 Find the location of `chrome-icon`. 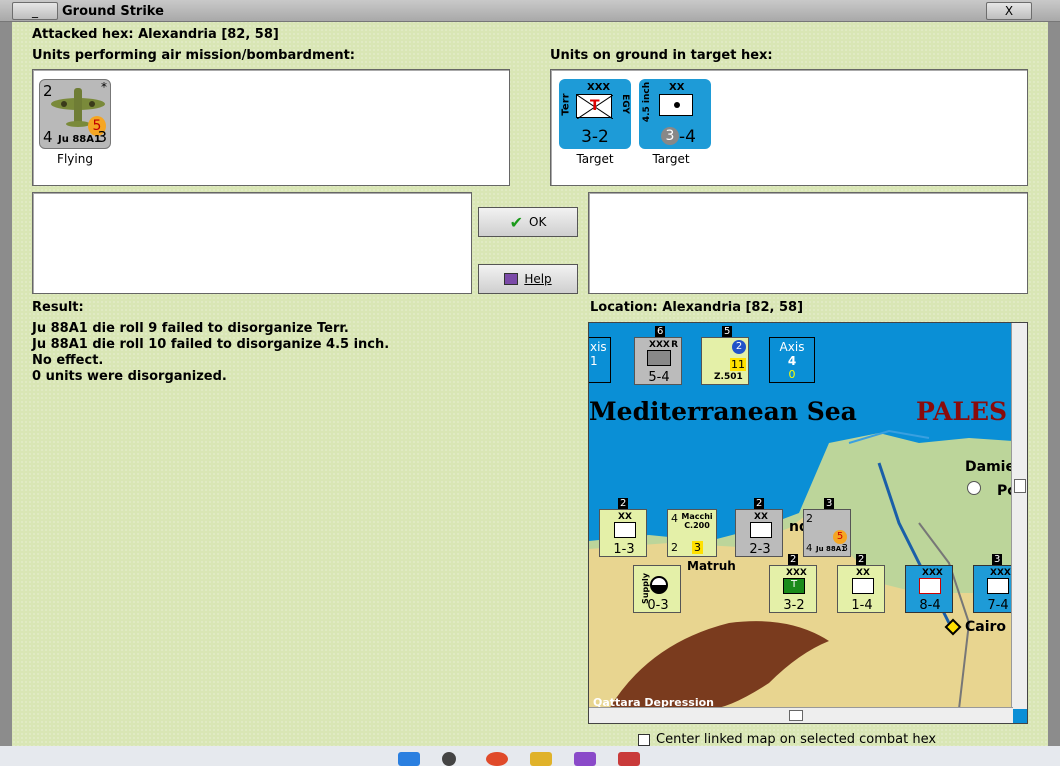

chrome-icon is located at coordinates (497, 759).